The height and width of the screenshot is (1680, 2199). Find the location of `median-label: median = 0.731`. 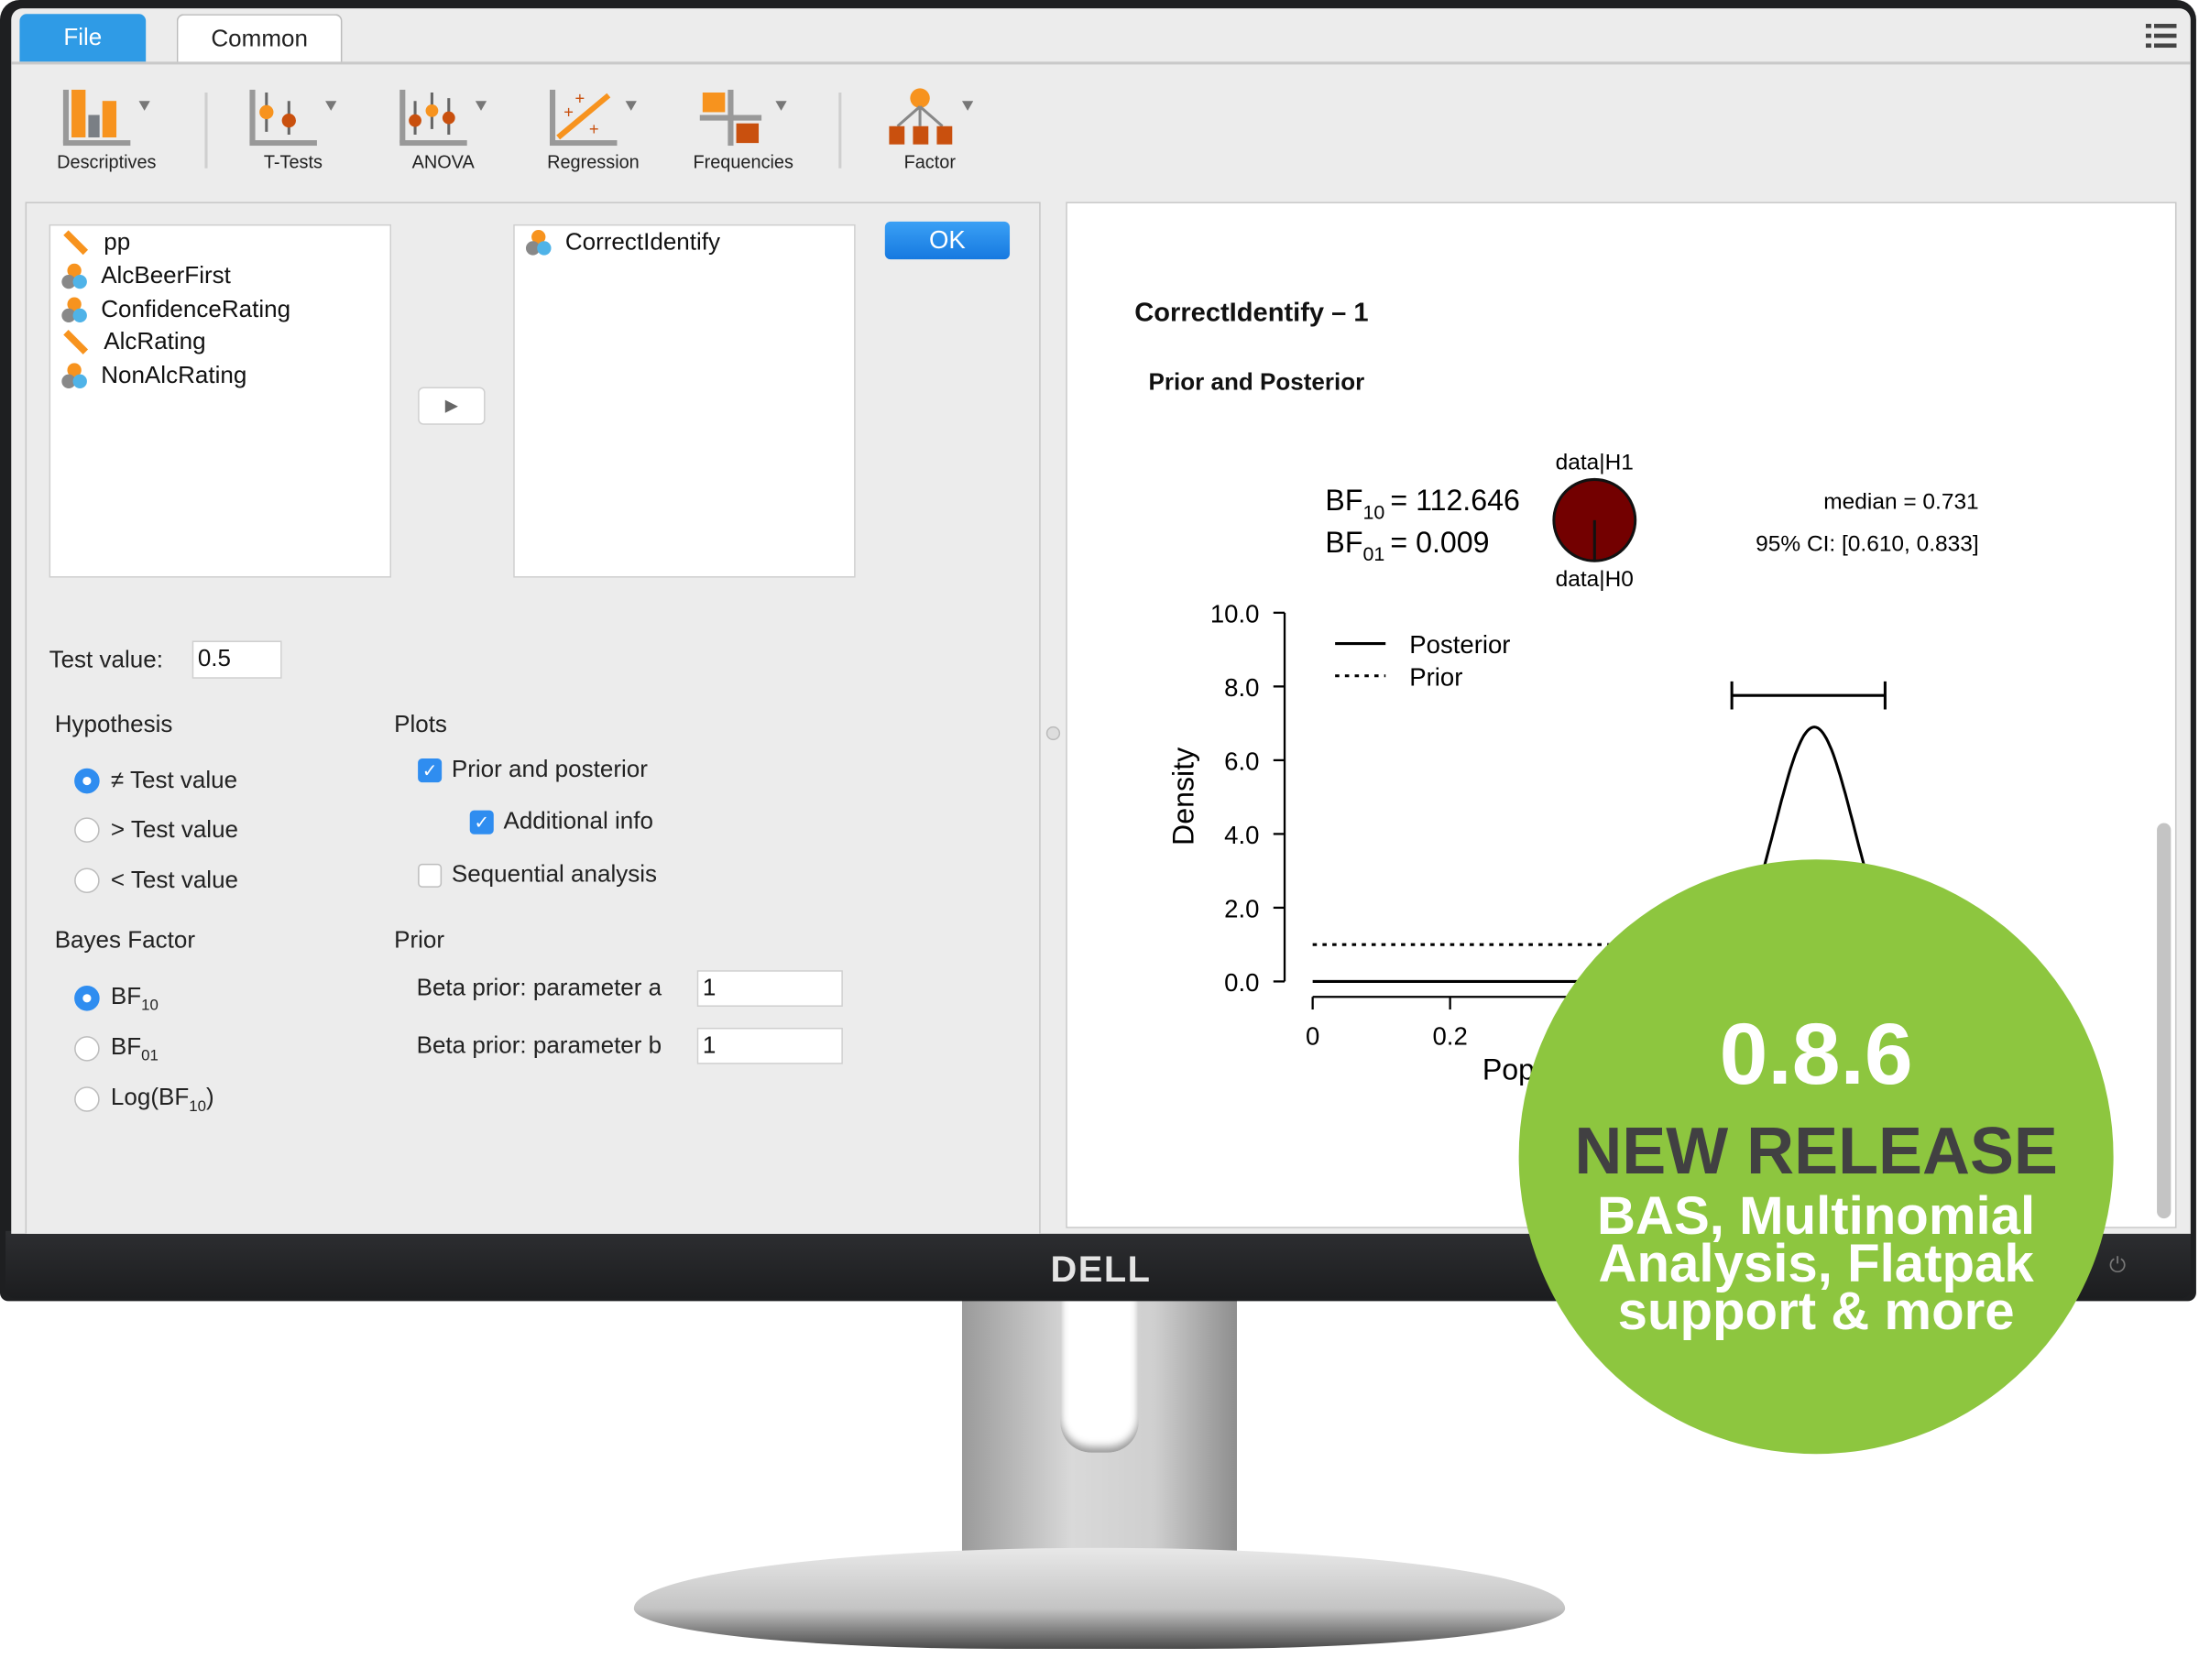

median-label: median = 0.731 is located at coordinates (1900, 502).